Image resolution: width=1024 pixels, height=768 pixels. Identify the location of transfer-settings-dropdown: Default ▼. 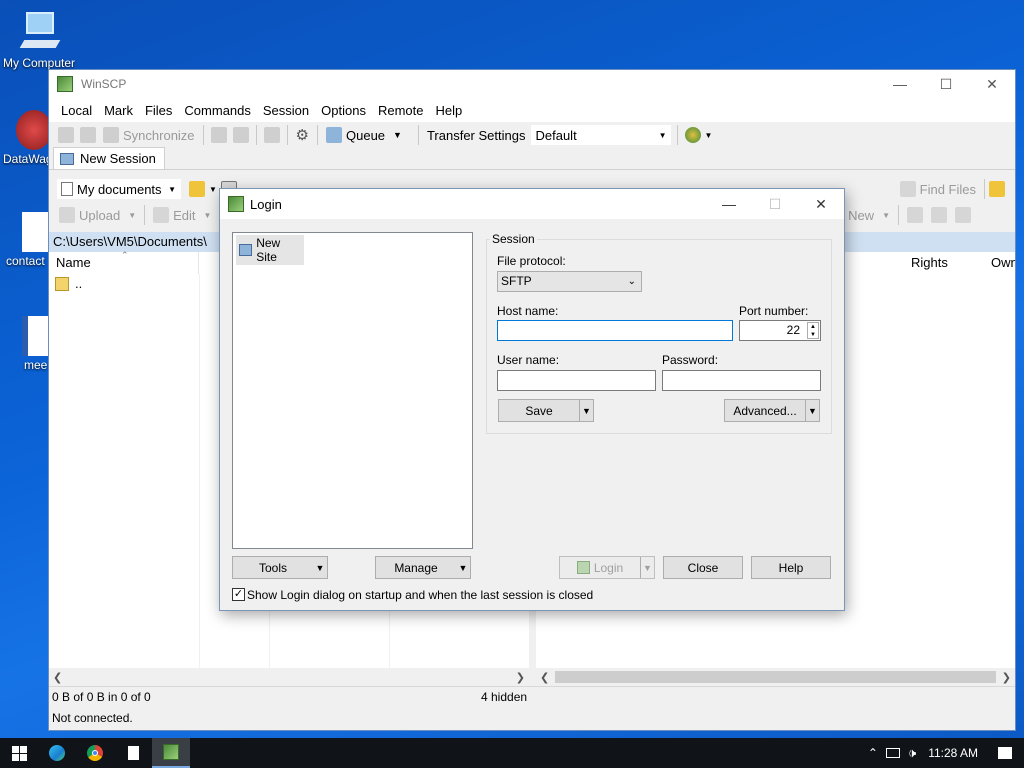
(601, 135).